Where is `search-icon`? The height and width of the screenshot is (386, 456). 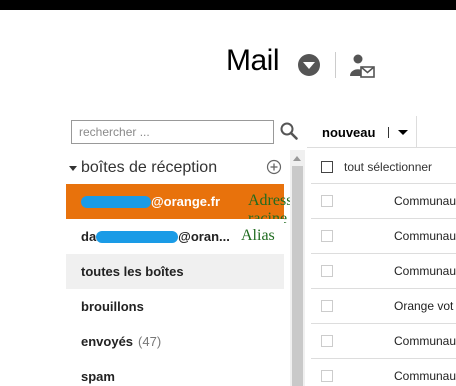
search-icon is located at coordinates (289, 131).